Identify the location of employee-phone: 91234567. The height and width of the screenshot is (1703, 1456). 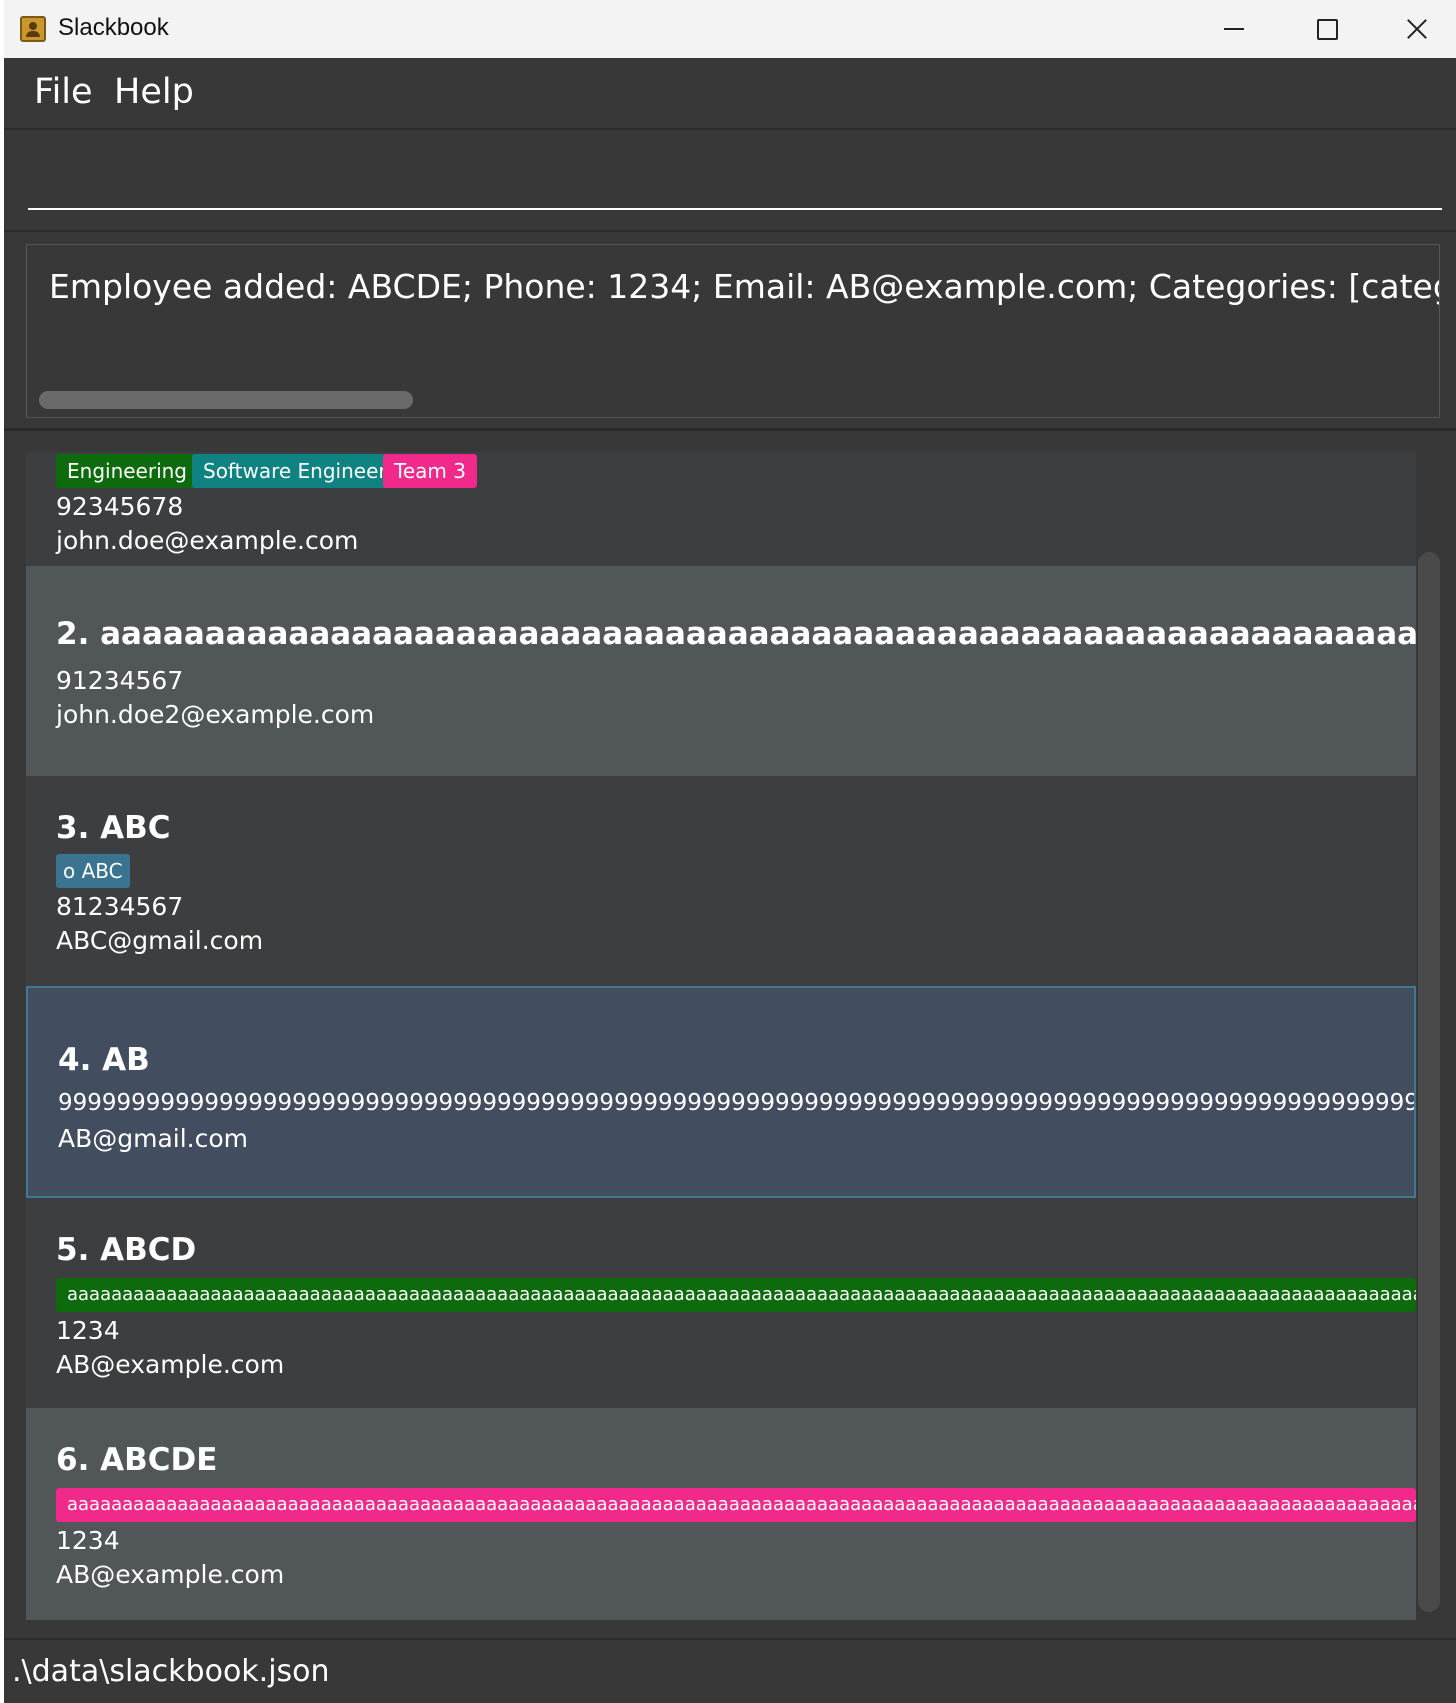
(120, 680).